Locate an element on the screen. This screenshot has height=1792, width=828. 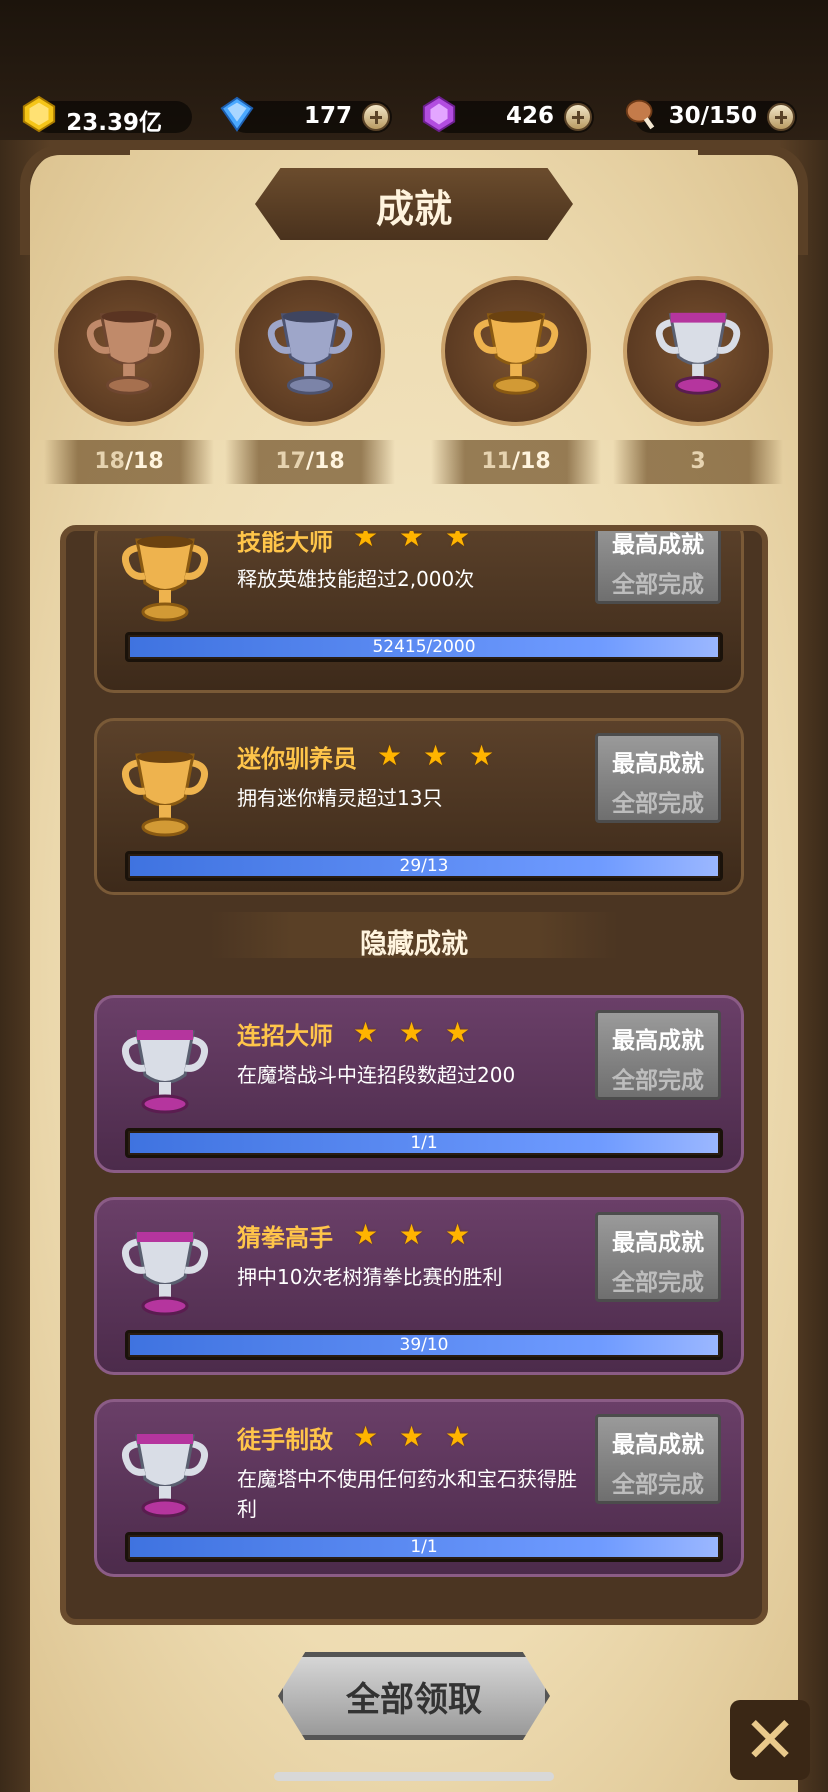
progress-text: 52415/2000 is located at coordinates (424, 647).